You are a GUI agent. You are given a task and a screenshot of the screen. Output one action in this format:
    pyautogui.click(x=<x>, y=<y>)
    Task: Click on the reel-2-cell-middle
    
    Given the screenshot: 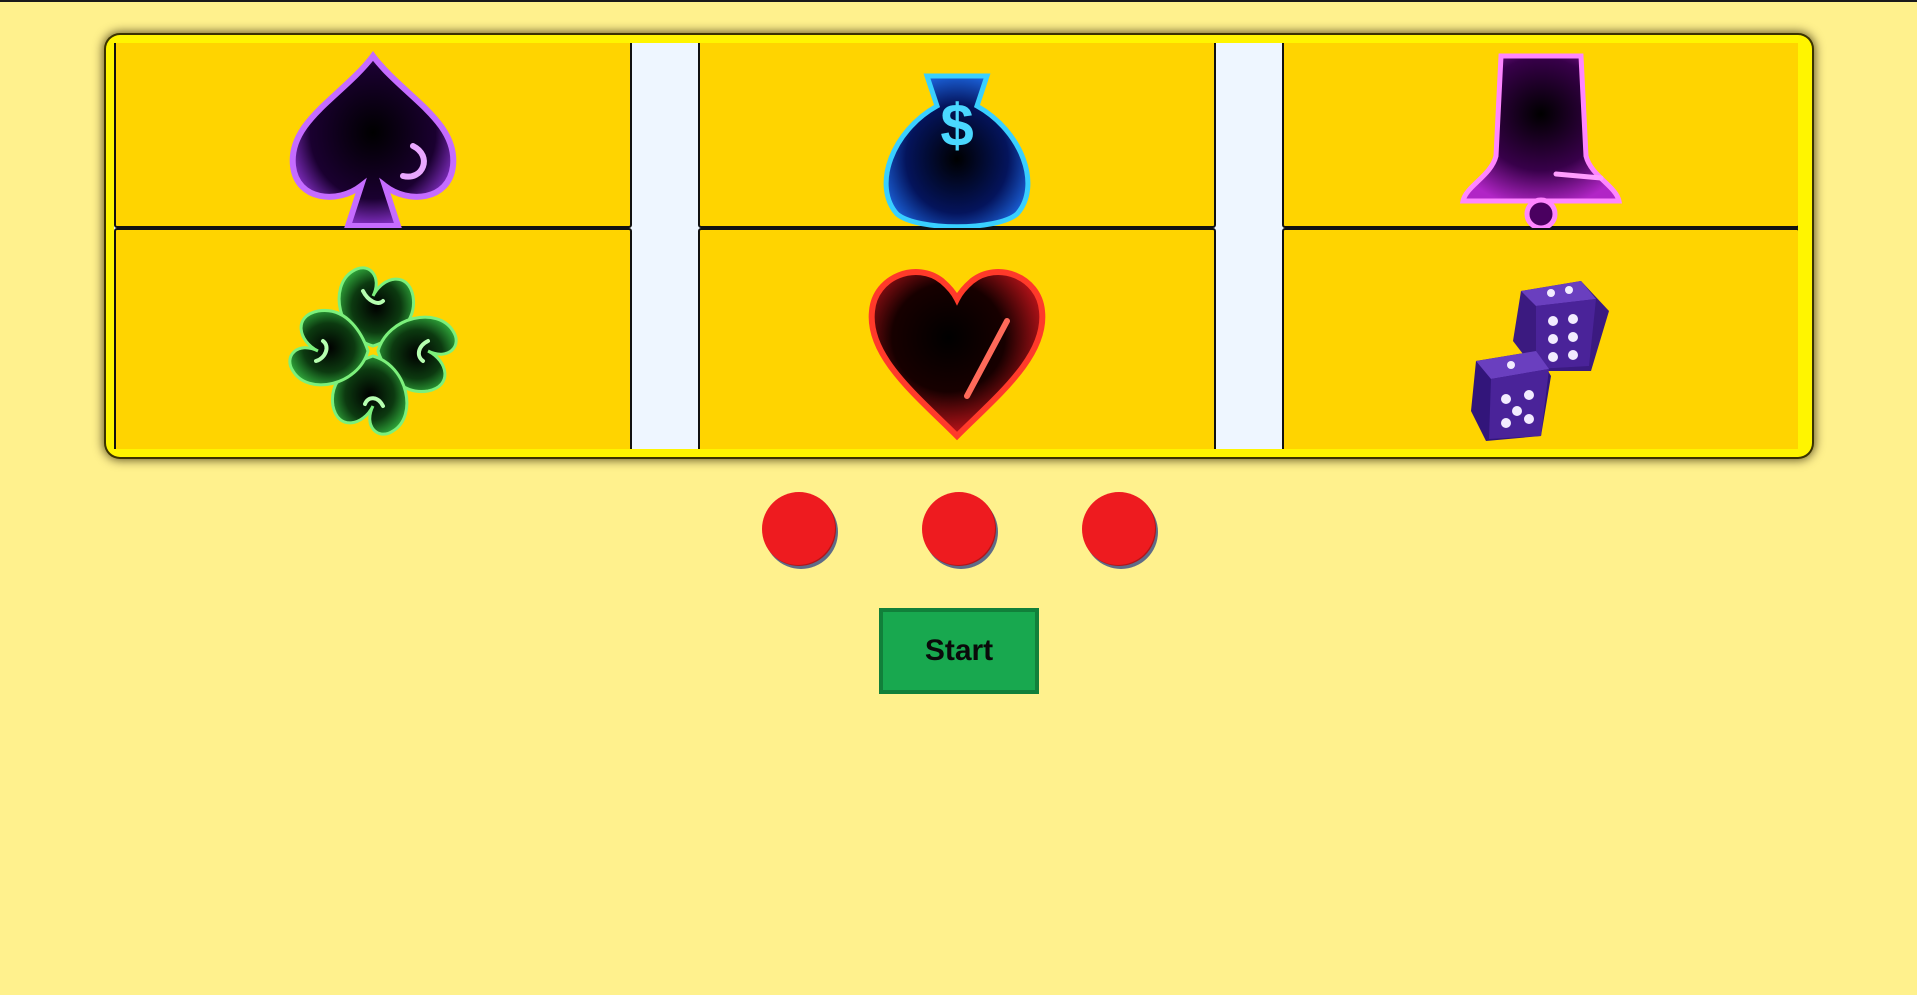 What is the action you would take?
    pyautogui.click(x=957, y=338)
    